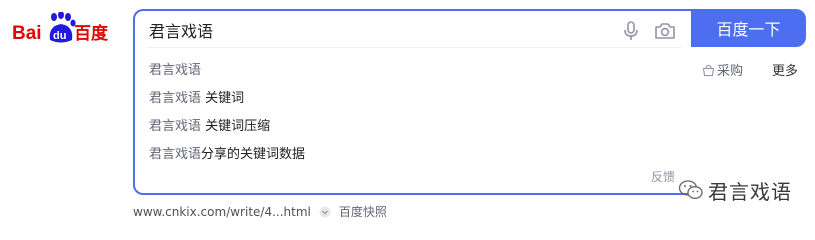 This screenshot has height=240, width=815. What do you see at coordinates (663, 176) in the screenshot?
I see `feedback-link: 反馈` at bounding box center [663, 176].